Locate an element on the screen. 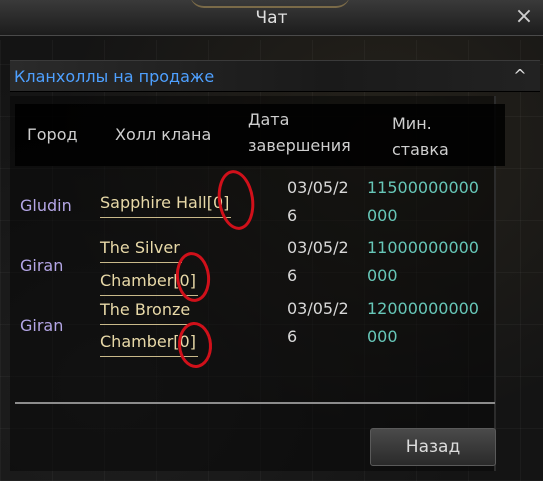 The width and height of the screenshot is (543, 481). section-title: Кланхоллы на продаже is located at coordinates (114, 76).